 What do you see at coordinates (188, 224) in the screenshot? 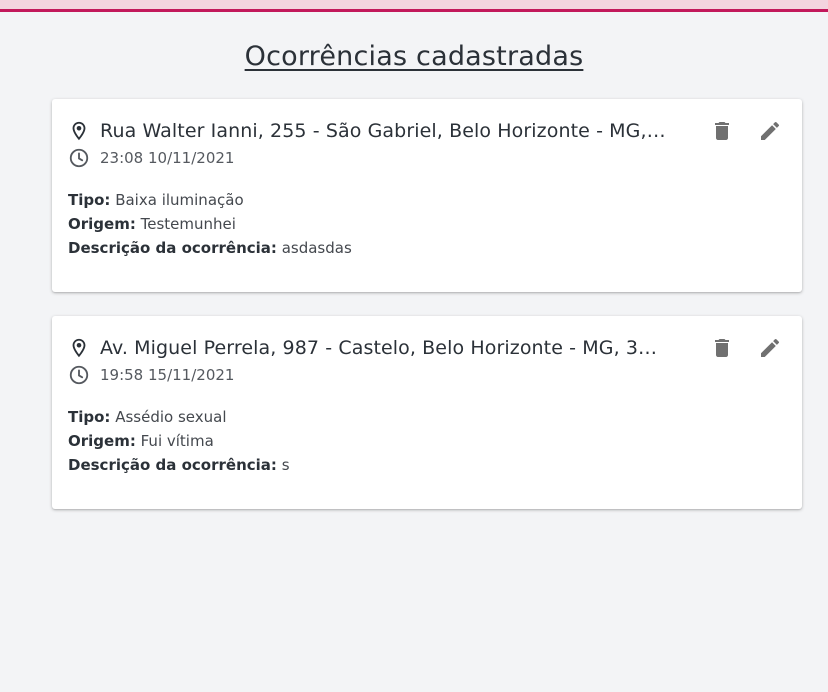
I see `origem-value: Testemunhei` at bounding box center [188, 224].